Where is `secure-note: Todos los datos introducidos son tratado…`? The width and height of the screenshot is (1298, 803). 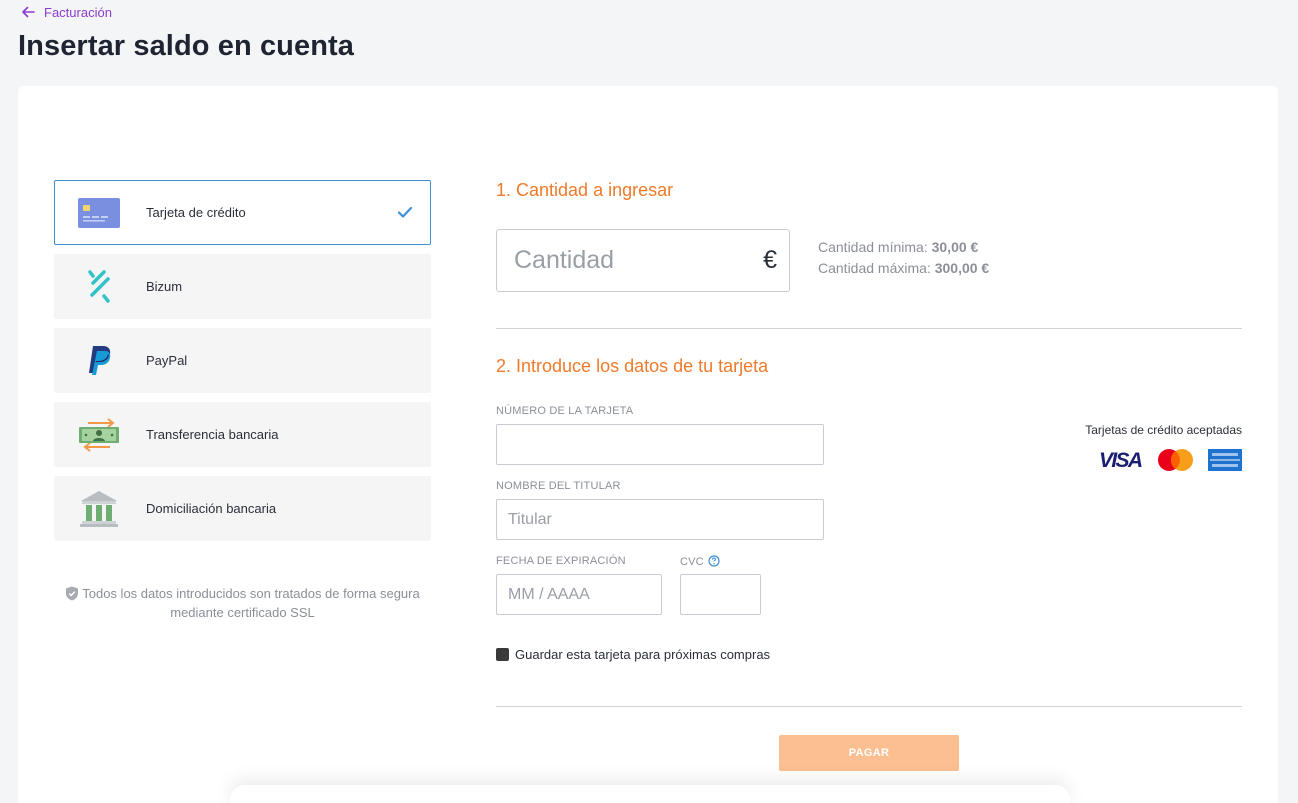 secure-note: Todos los datos introducidos son tratado… is located at coordinates (242, 603).